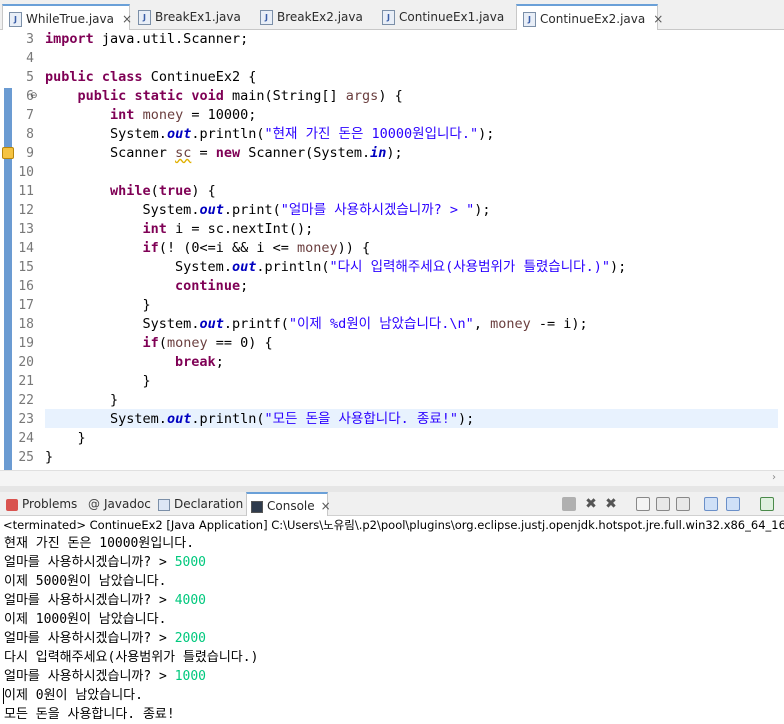 The image size is (784, 724). I want to click on line-number: 21, so click(26, 381).